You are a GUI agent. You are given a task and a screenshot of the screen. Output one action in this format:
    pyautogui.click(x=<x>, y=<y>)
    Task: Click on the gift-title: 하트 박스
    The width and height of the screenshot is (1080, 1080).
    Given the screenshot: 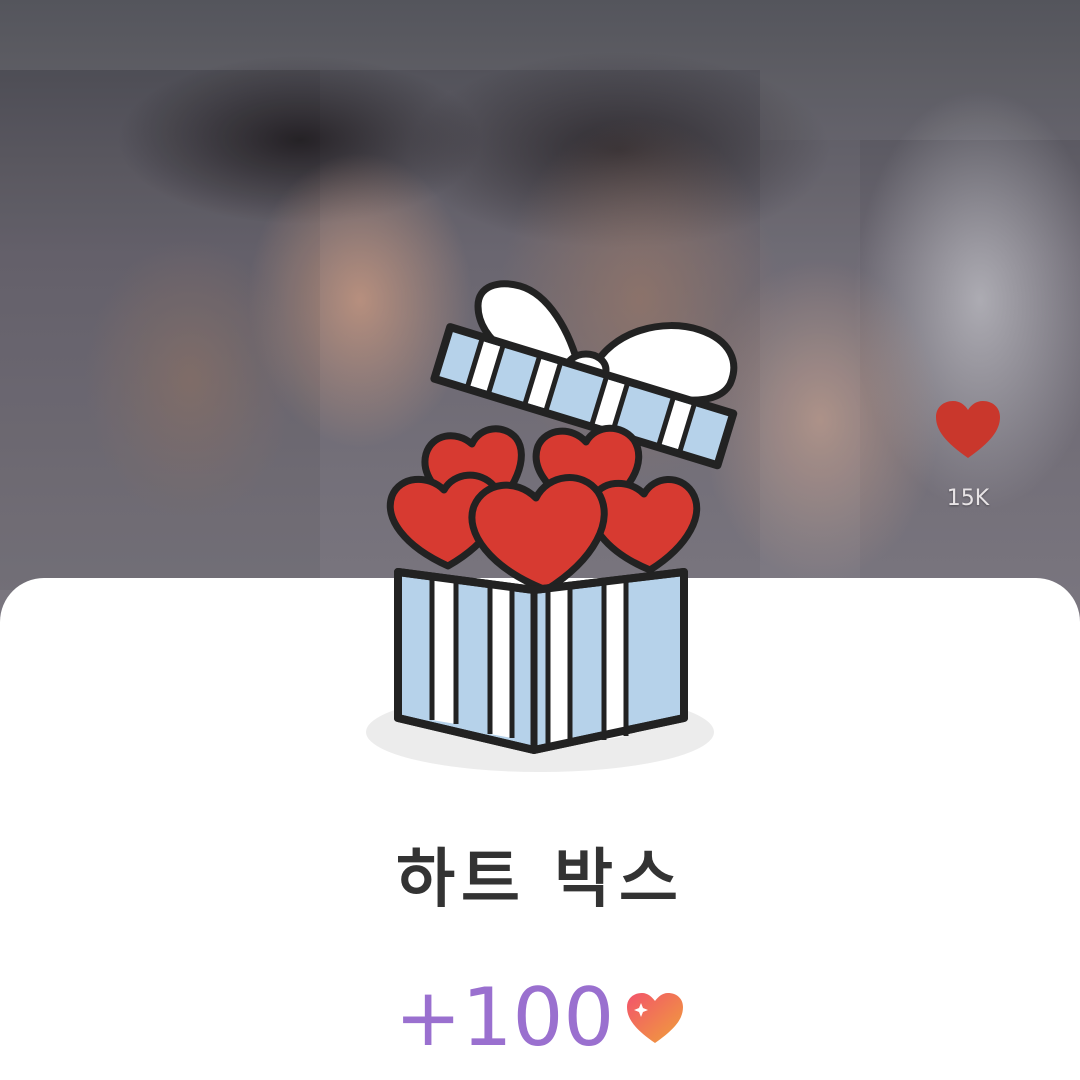 What is the action you would take?
    pyautogui.click(x=540, y=880)
    